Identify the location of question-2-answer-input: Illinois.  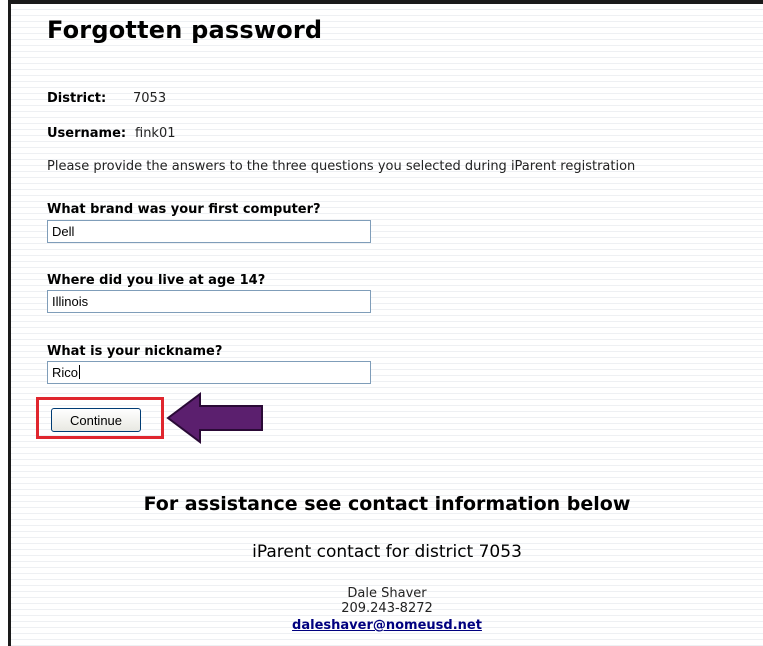
(209, 301).